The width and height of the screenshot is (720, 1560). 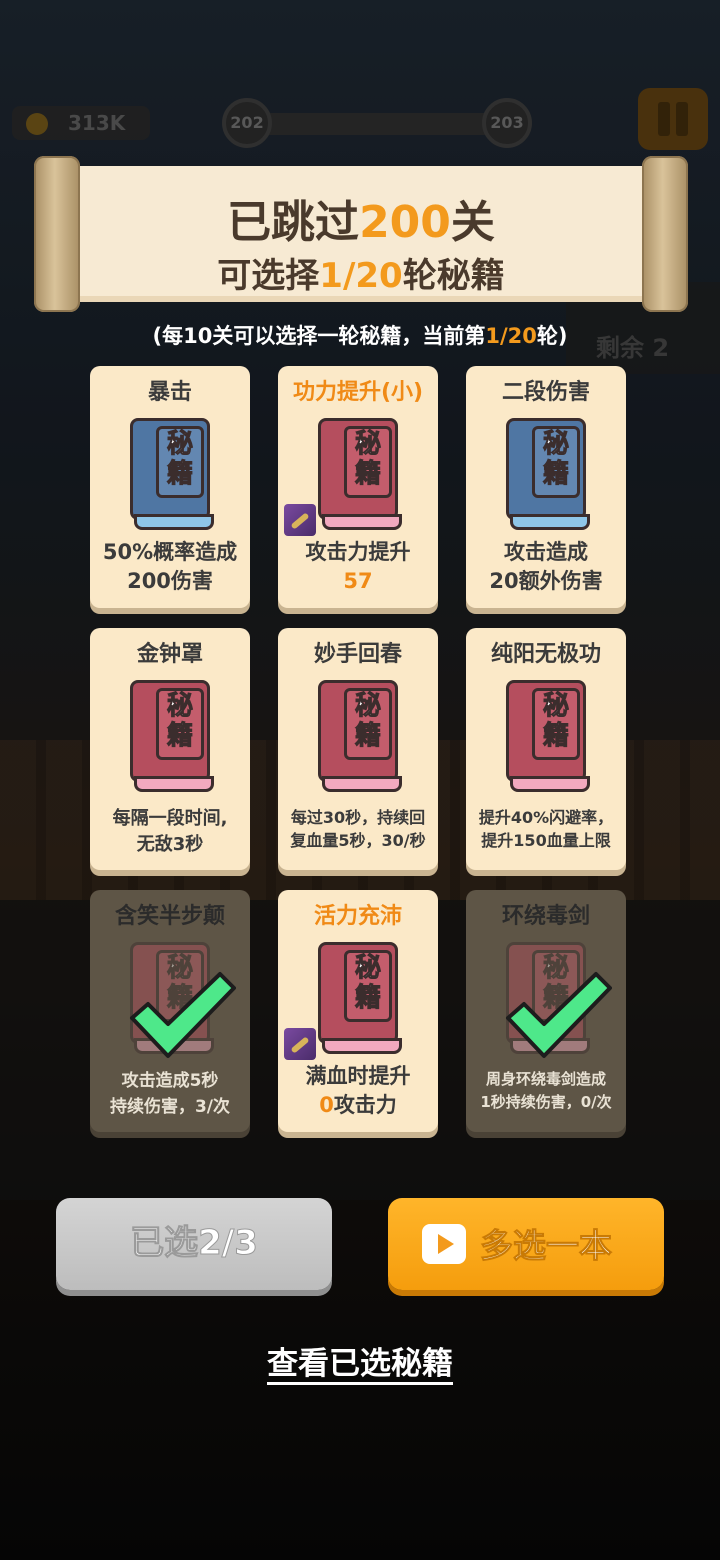 What do you see at coordinates (169, 916) in the screenshot?
I see `card-title: 含笑半步颠` at bounding box center [169, 916].